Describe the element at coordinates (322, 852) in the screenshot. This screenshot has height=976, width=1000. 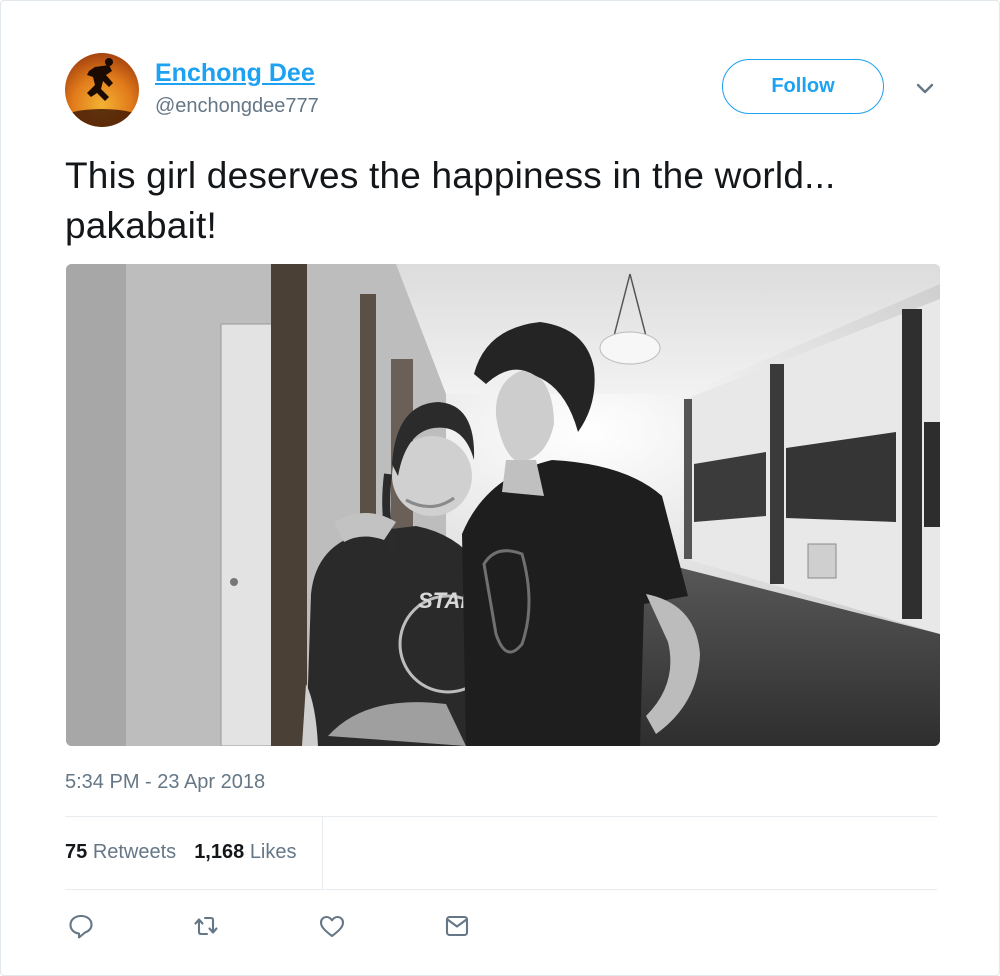
I see `stats-divider` at that location.